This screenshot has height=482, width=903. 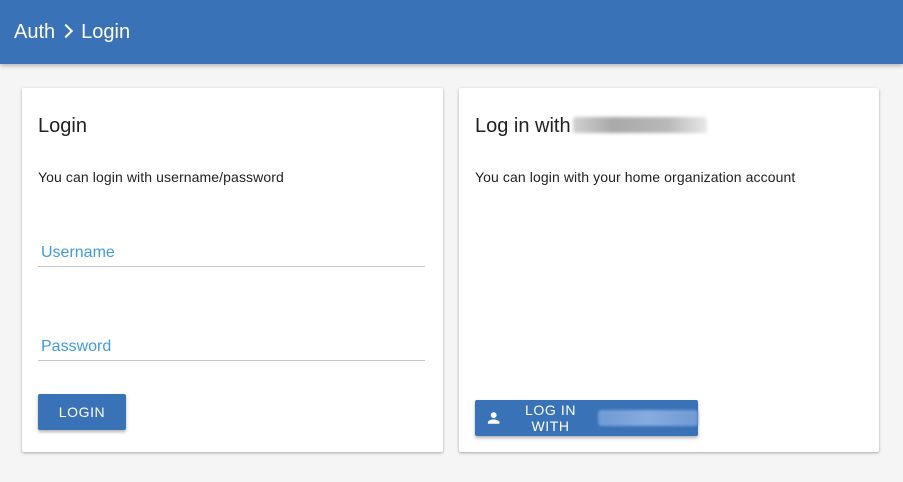 What do you see at coordinates (551, 418) in the screenshot?
I see `org-login-button-label: LOG IN WITH` at bounding box center [551, 418].